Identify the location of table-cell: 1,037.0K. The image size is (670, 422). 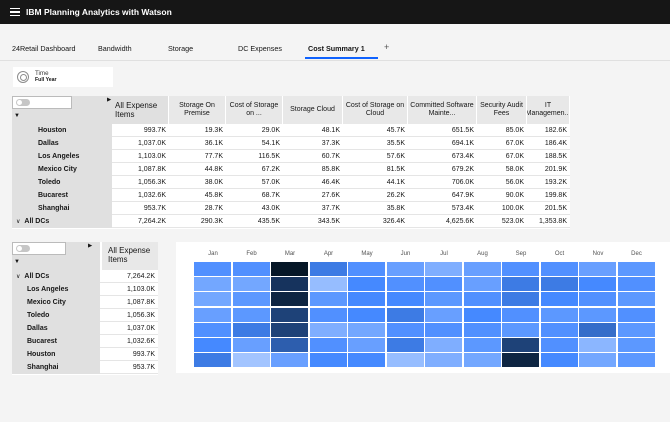
(130, 328).